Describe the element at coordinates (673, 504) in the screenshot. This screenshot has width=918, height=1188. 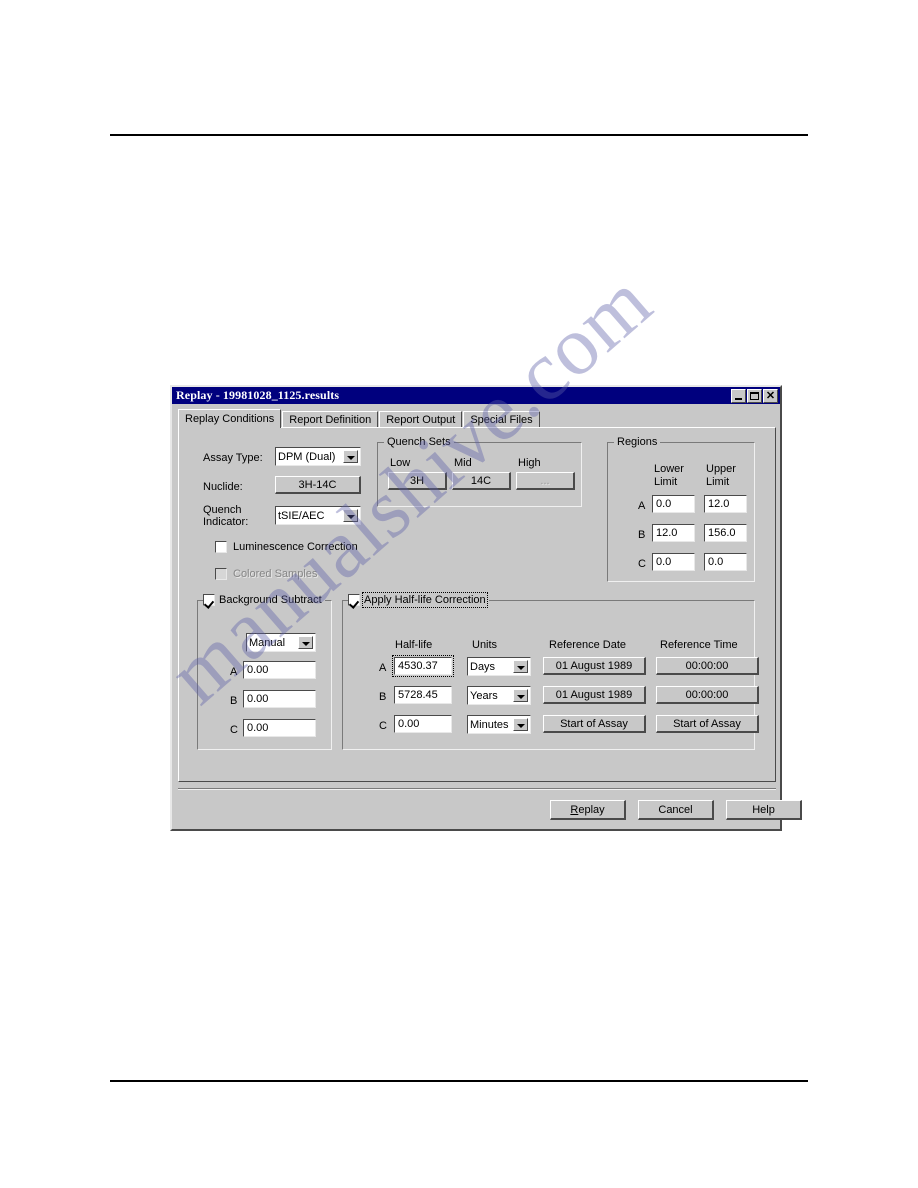
I see `regions-row-a-lower-input: 0.0` at that location.